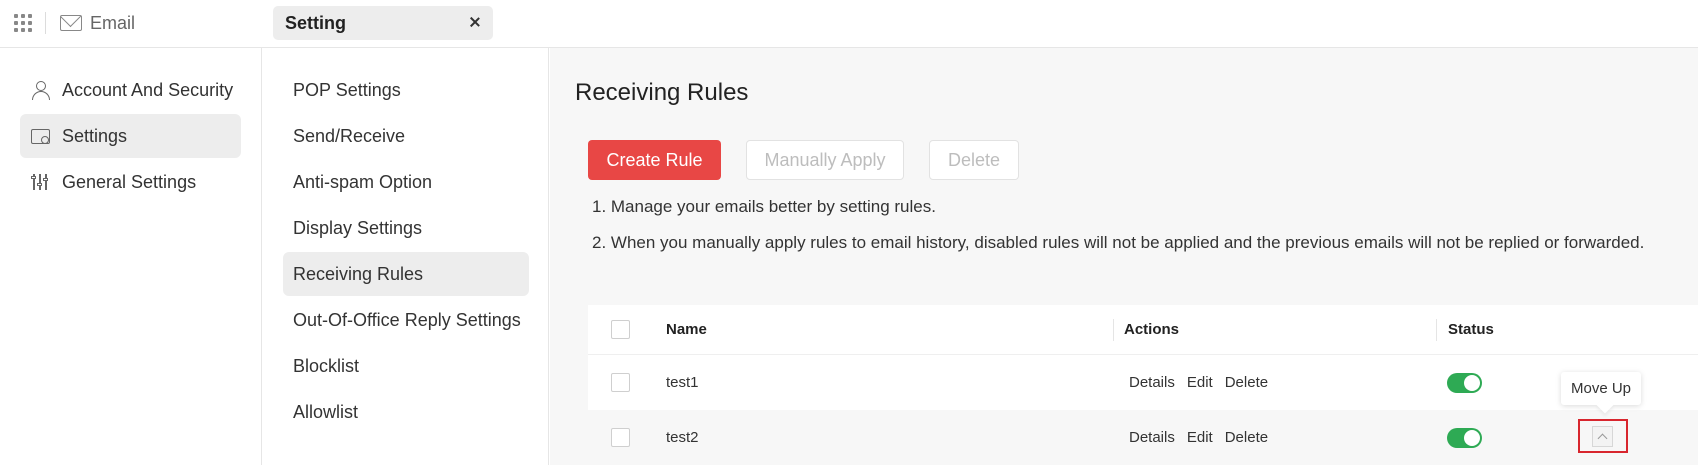  What do you see at coordinates (682, 382) in the screenshot?
I see `rule-name: test1` at bounding box center [682, 382].